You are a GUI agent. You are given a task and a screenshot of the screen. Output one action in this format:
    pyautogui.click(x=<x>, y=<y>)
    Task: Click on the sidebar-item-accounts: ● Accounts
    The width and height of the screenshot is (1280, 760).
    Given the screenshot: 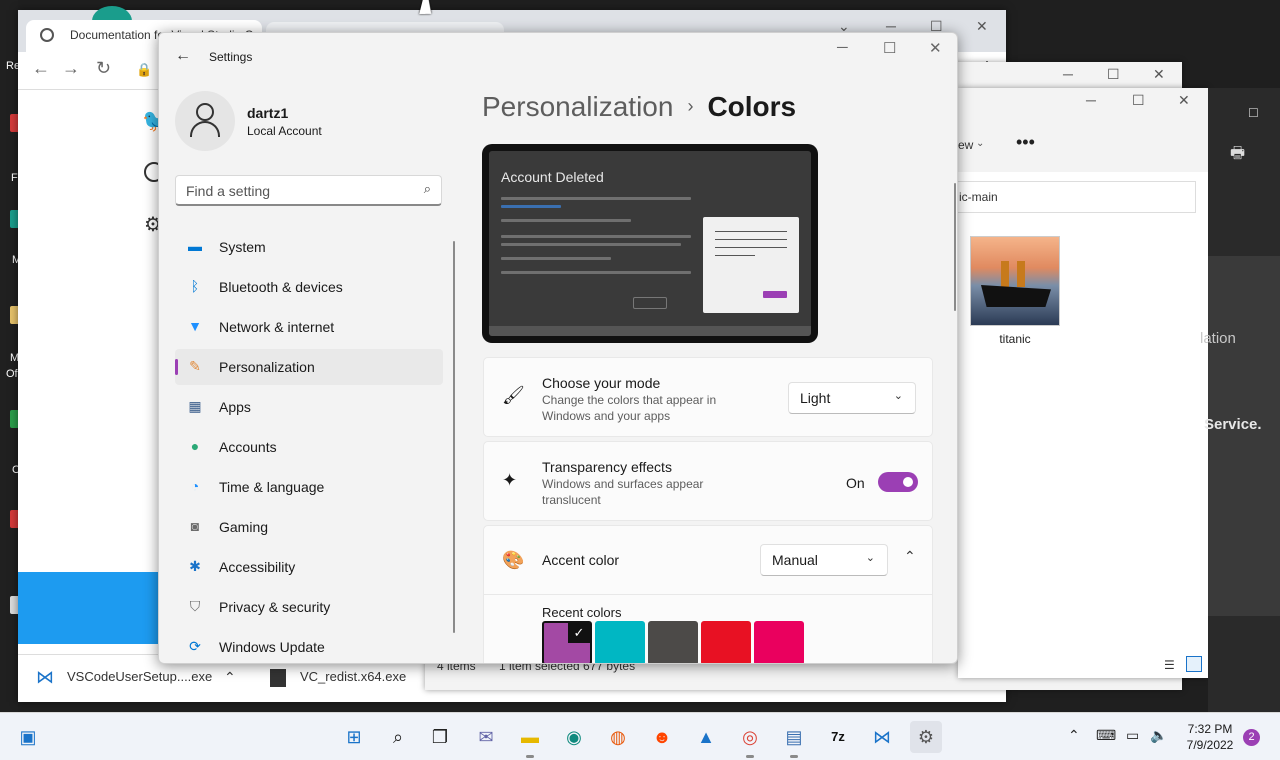 What is the action you would take?
    pyautogui.click(x=309, y=447)
    